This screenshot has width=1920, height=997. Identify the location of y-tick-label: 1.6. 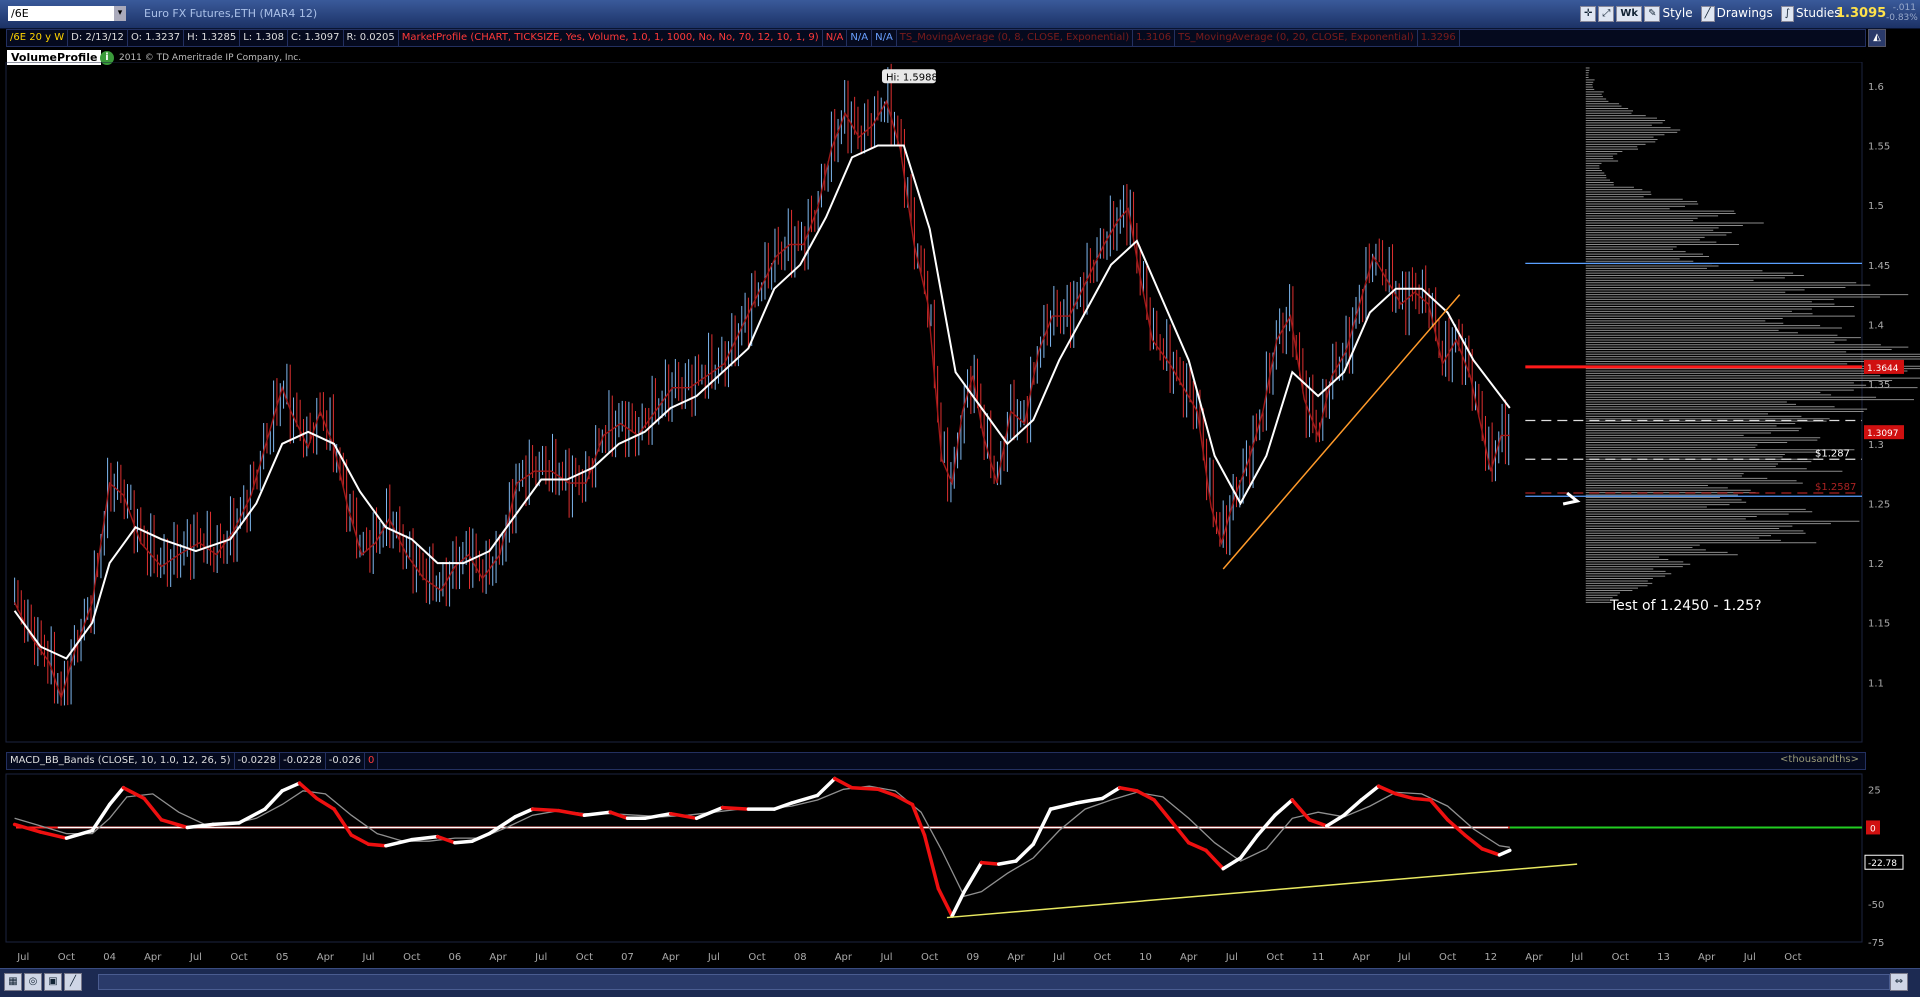
(1876, 87).